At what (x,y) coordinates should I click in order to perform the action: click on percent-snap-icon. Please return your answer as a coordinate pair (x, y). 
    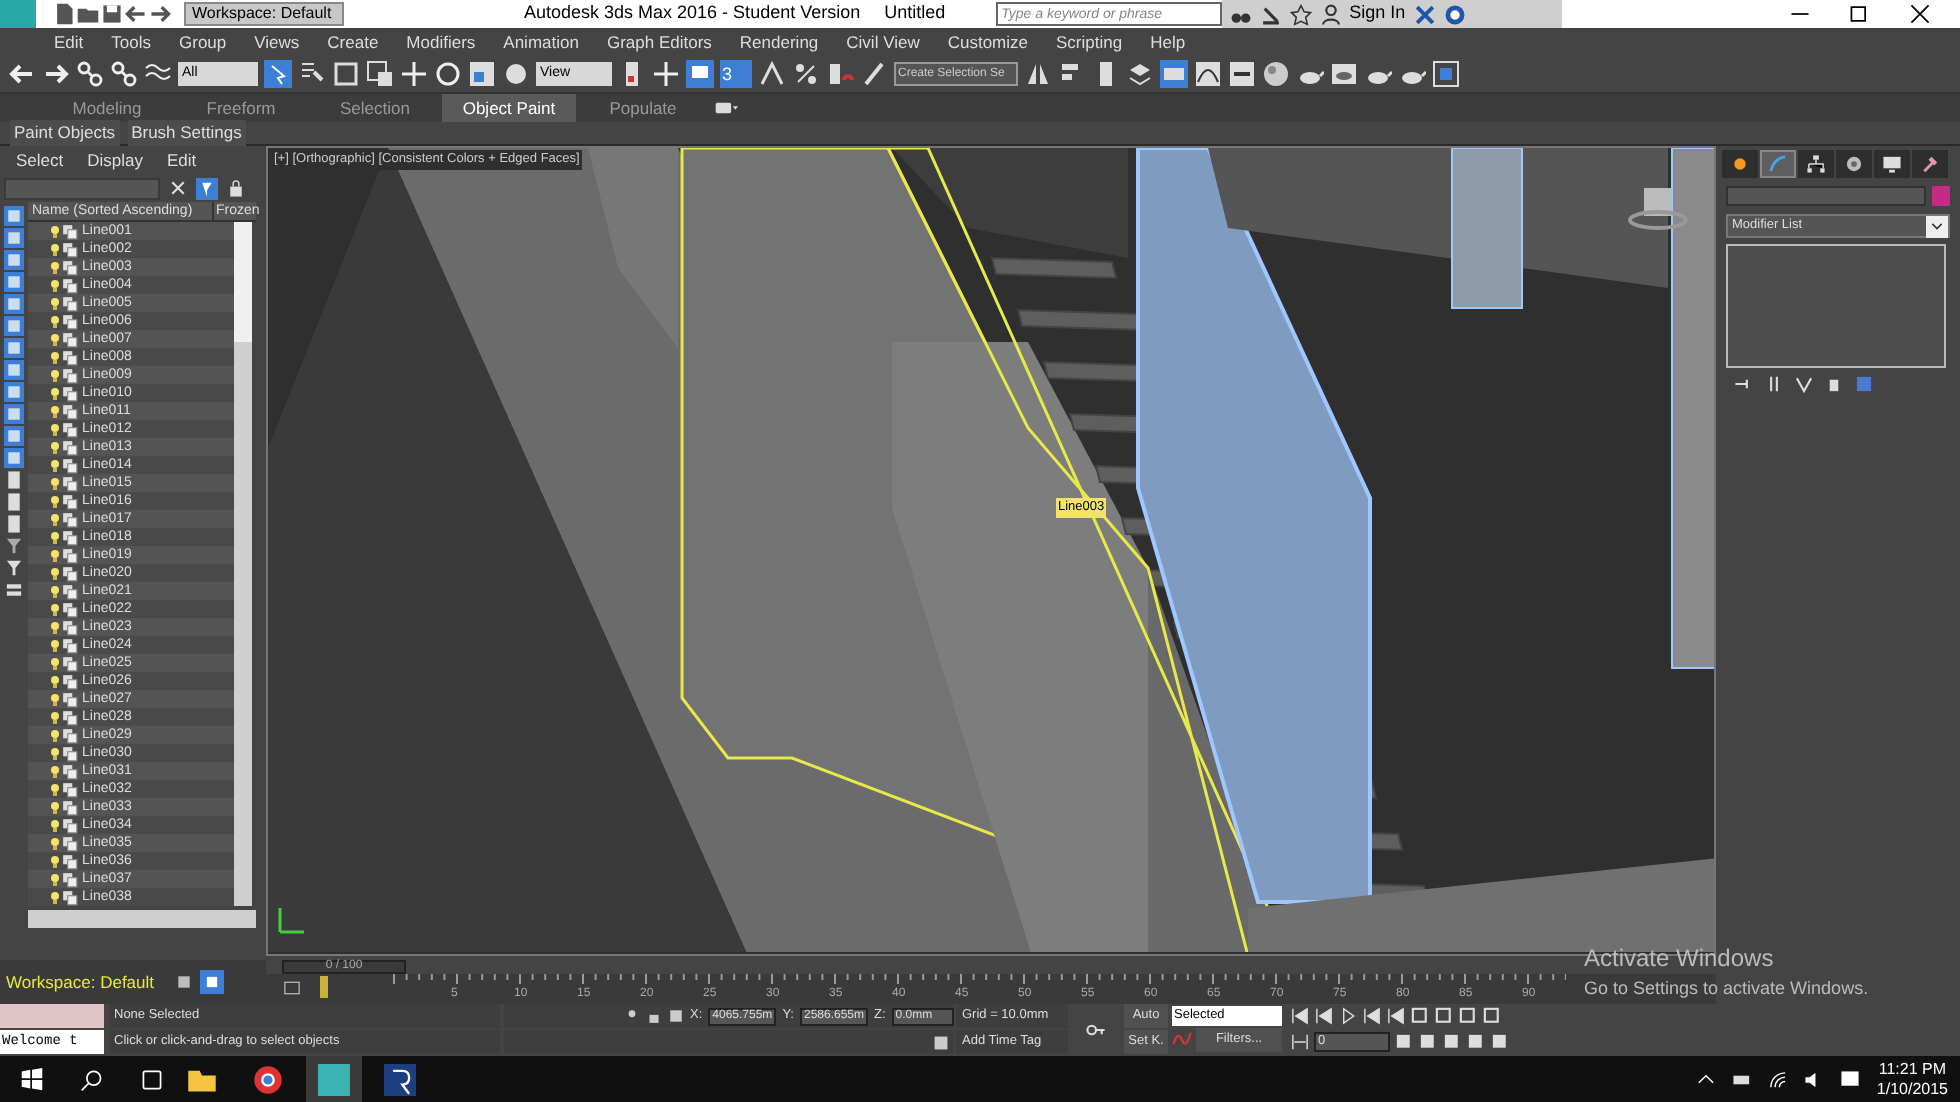
    Looking at the image, I should click on (806, 74).